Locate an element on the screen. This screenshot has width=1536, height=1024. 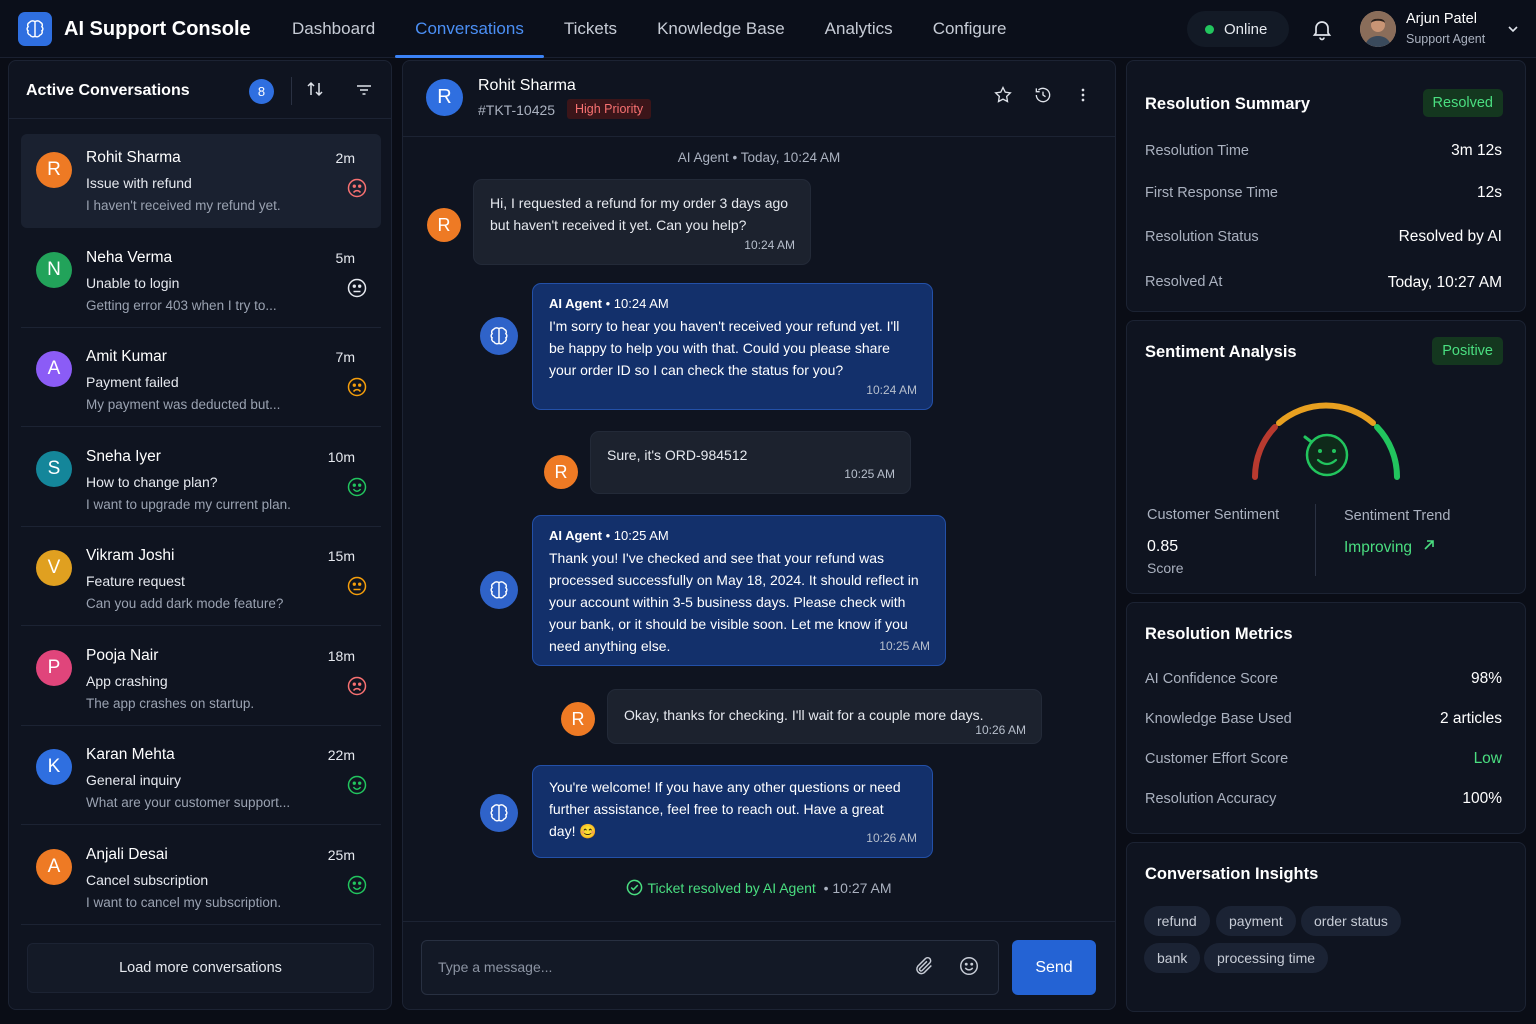
emoji-icon is located at coordinates (969, 968).